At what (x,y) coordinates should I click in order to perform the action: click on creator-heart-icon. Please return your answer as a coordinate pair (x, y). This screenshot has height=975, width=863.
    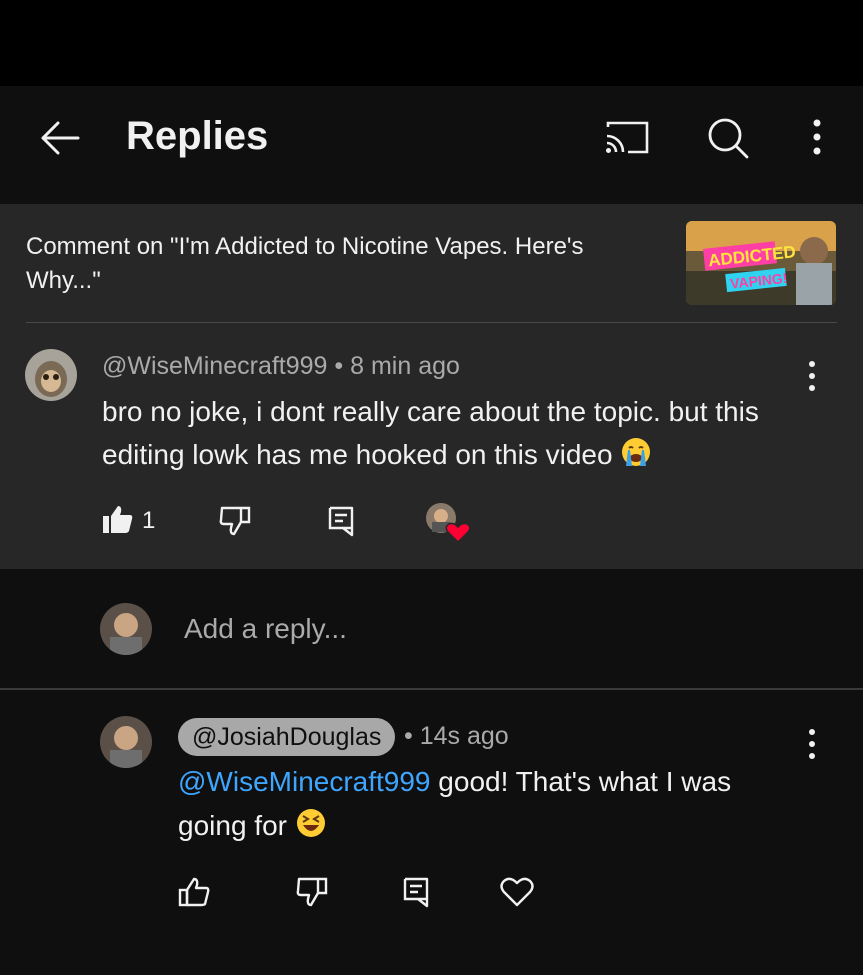
    Looking at the image, I should click on (448, 523).